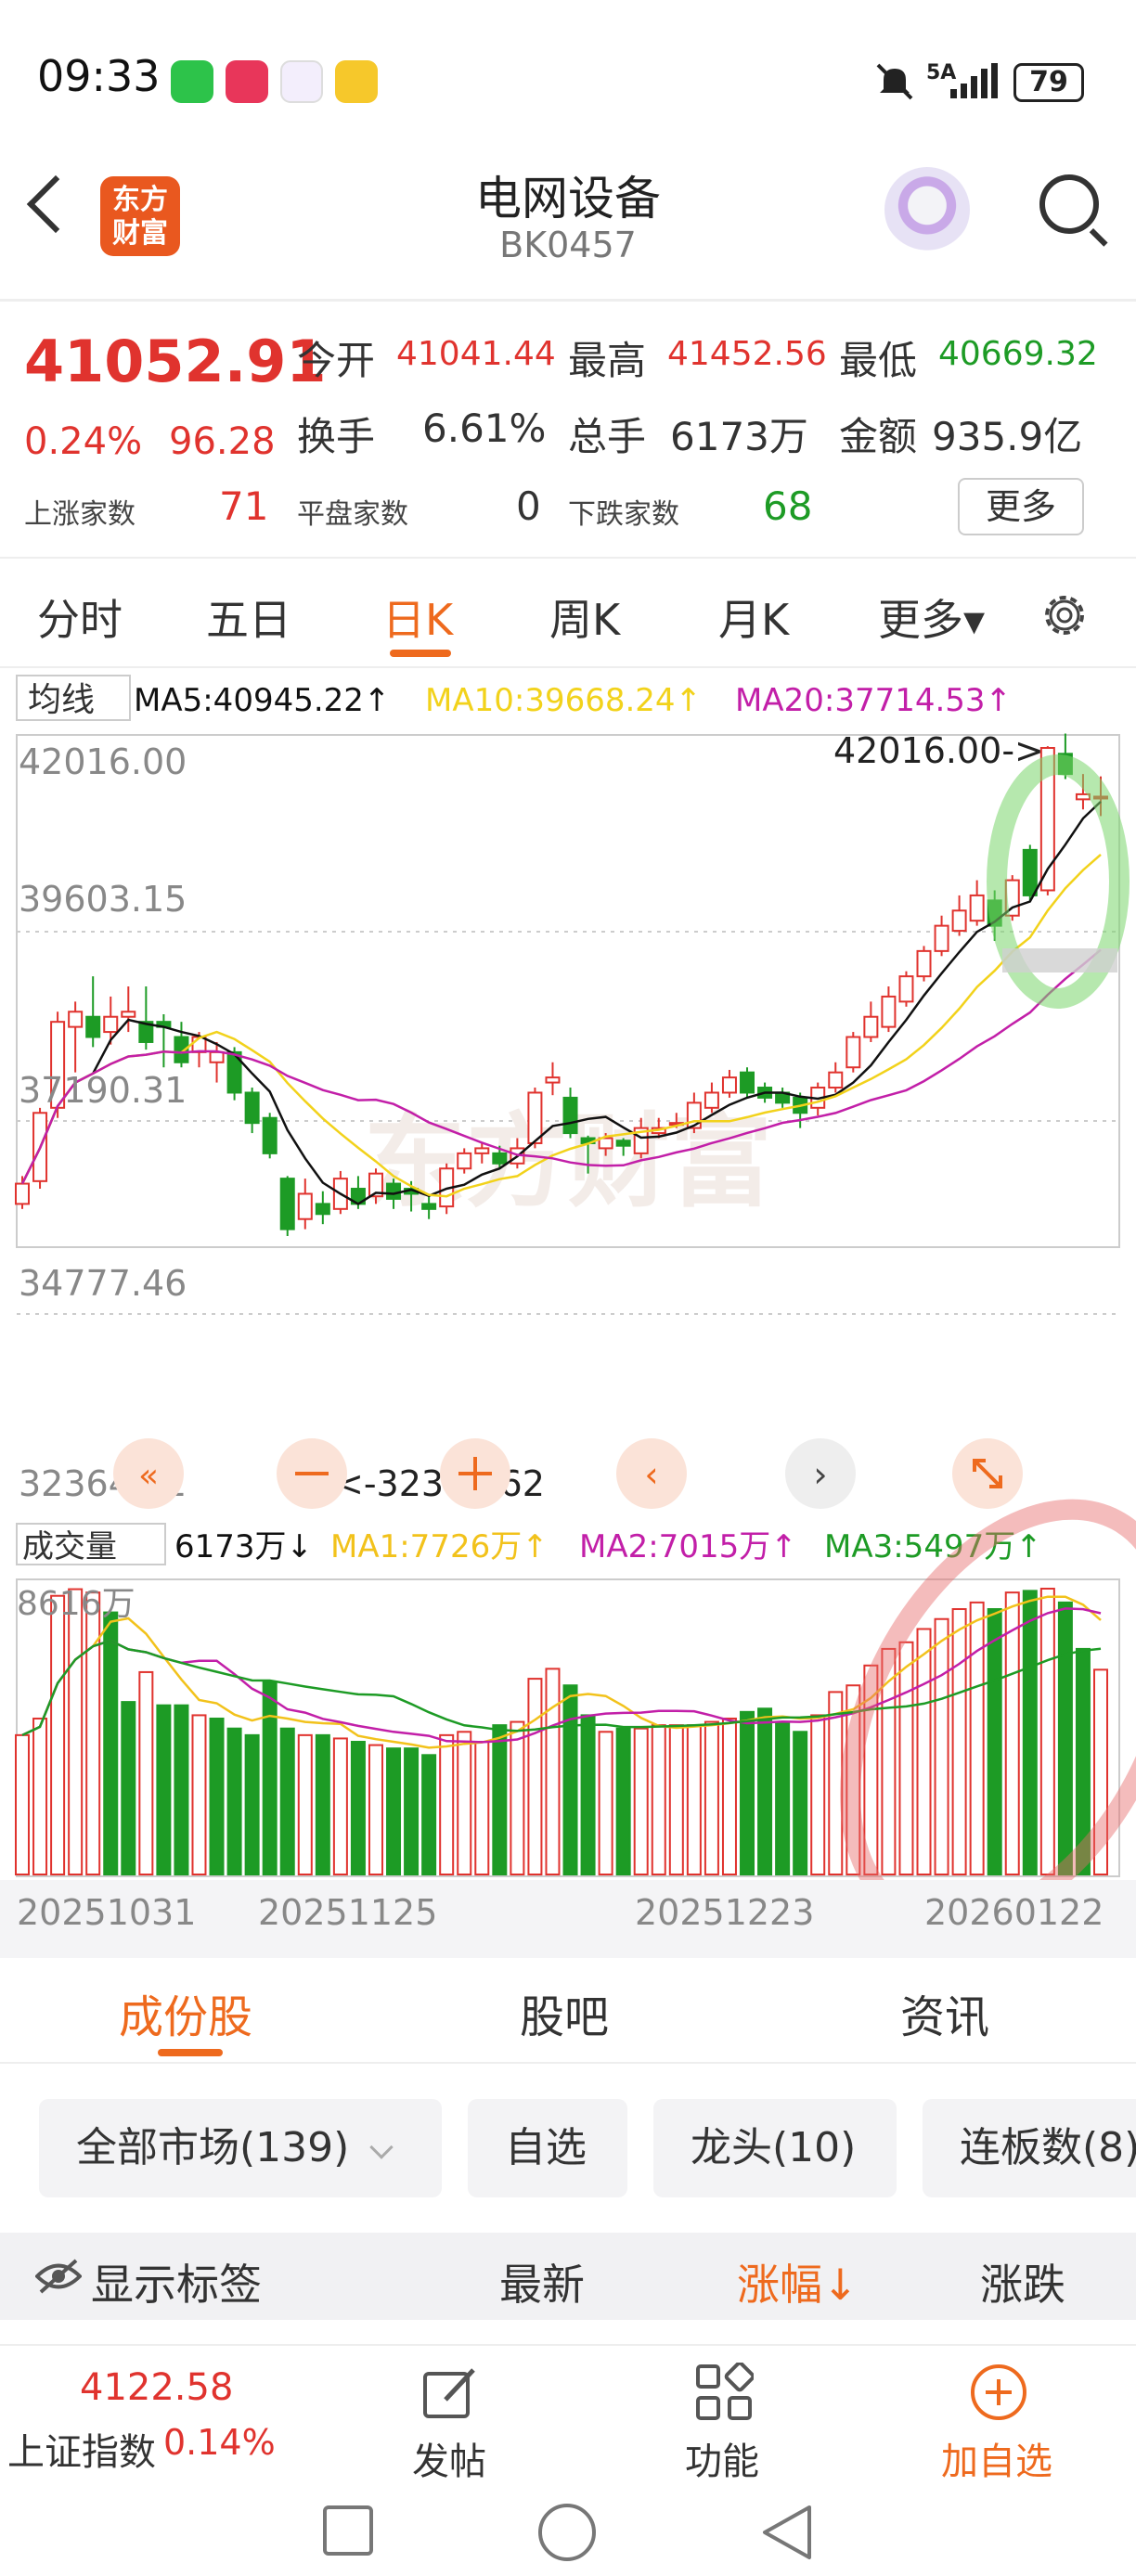  I want to click on ma-selector: 均线, so click(61, 700).